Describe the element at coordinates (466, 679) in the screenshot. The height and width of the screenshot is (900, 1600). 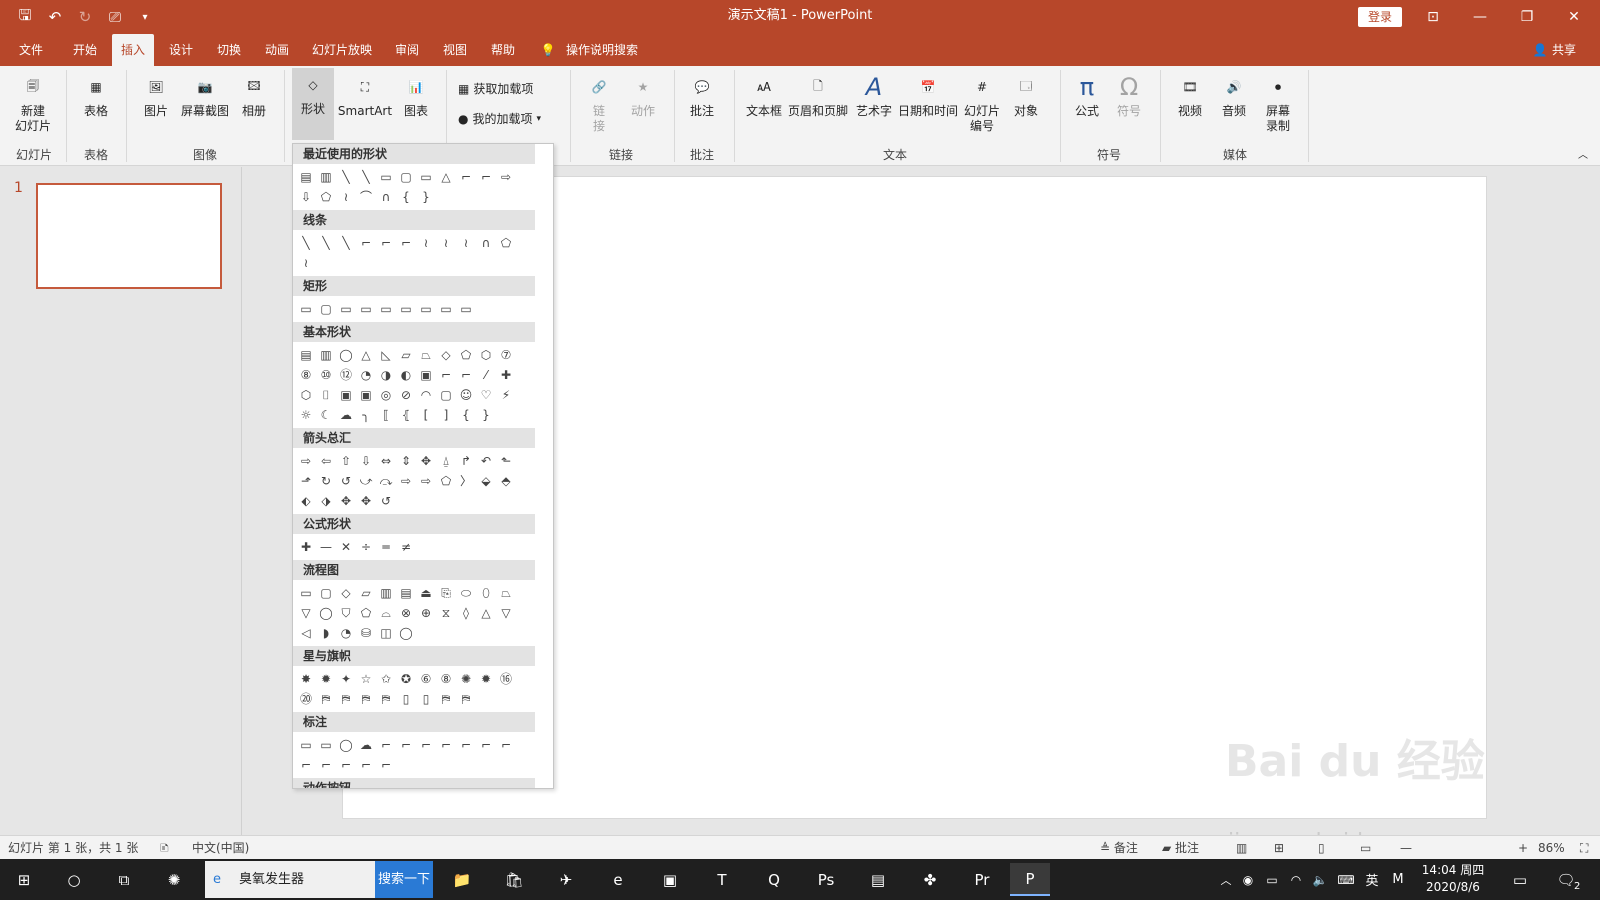
I see `shape-item: ✺` at that location.